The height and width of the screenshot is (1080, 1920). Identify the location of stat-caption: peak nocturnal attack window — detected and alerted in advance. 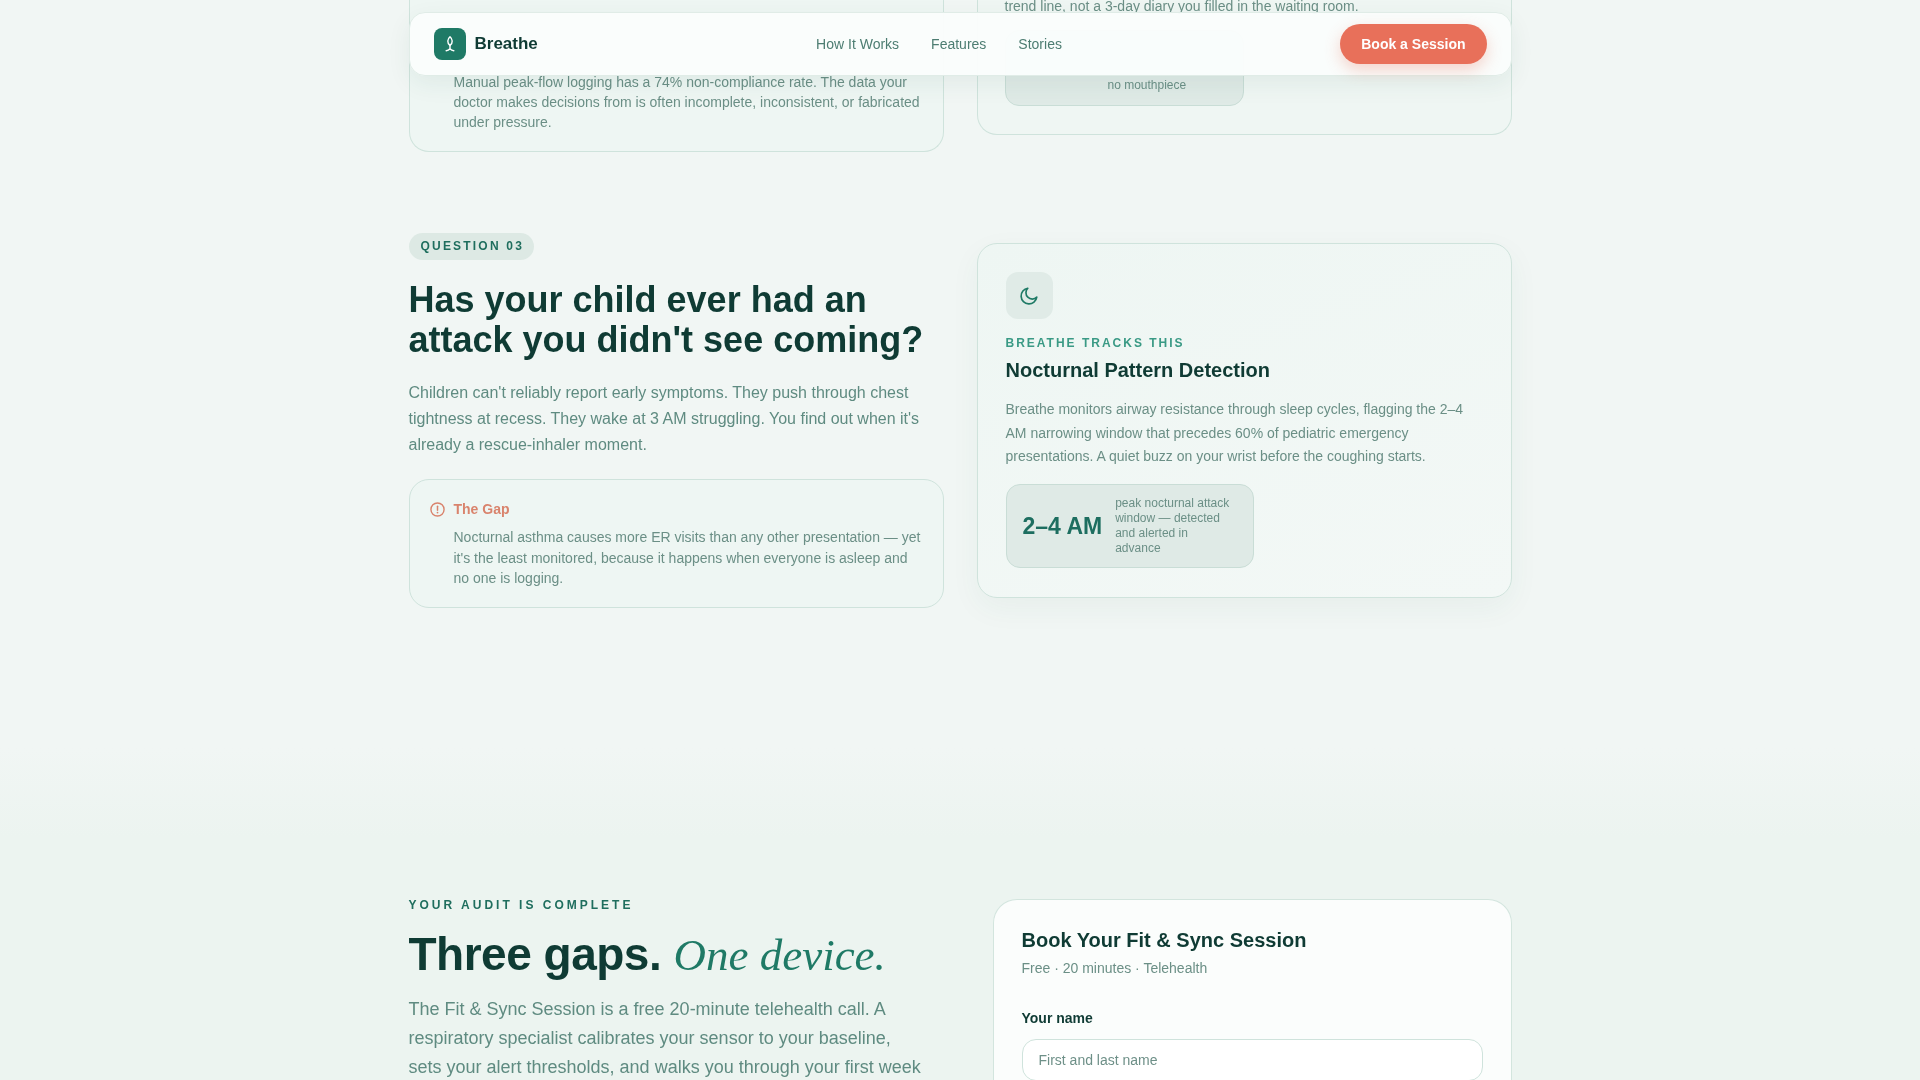
(1173, 526).